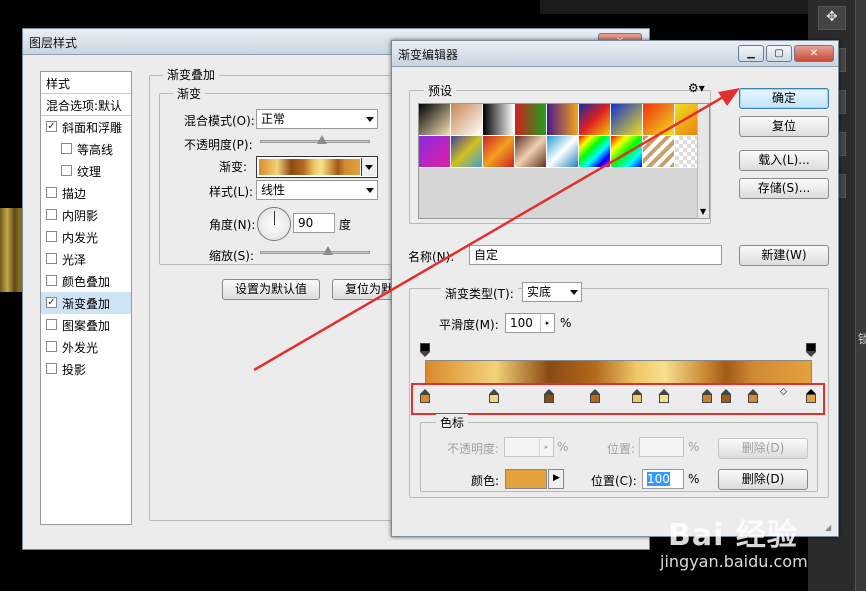 The image size is (866, 591). I want to click on watermark-url: jingyan.baidu.com, so click(734, 561).